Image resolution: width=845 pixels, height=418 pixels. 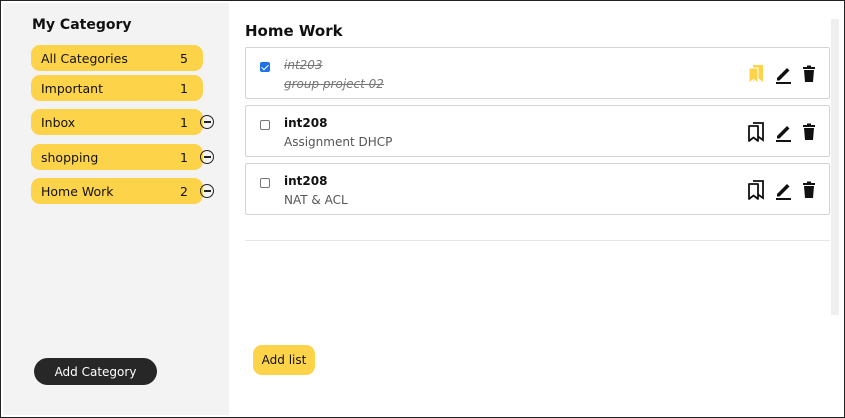 What do you see at coordinates (77, 191) in the screenshot?
I see `category-label: Home Work` at bounding box center [77, 191].